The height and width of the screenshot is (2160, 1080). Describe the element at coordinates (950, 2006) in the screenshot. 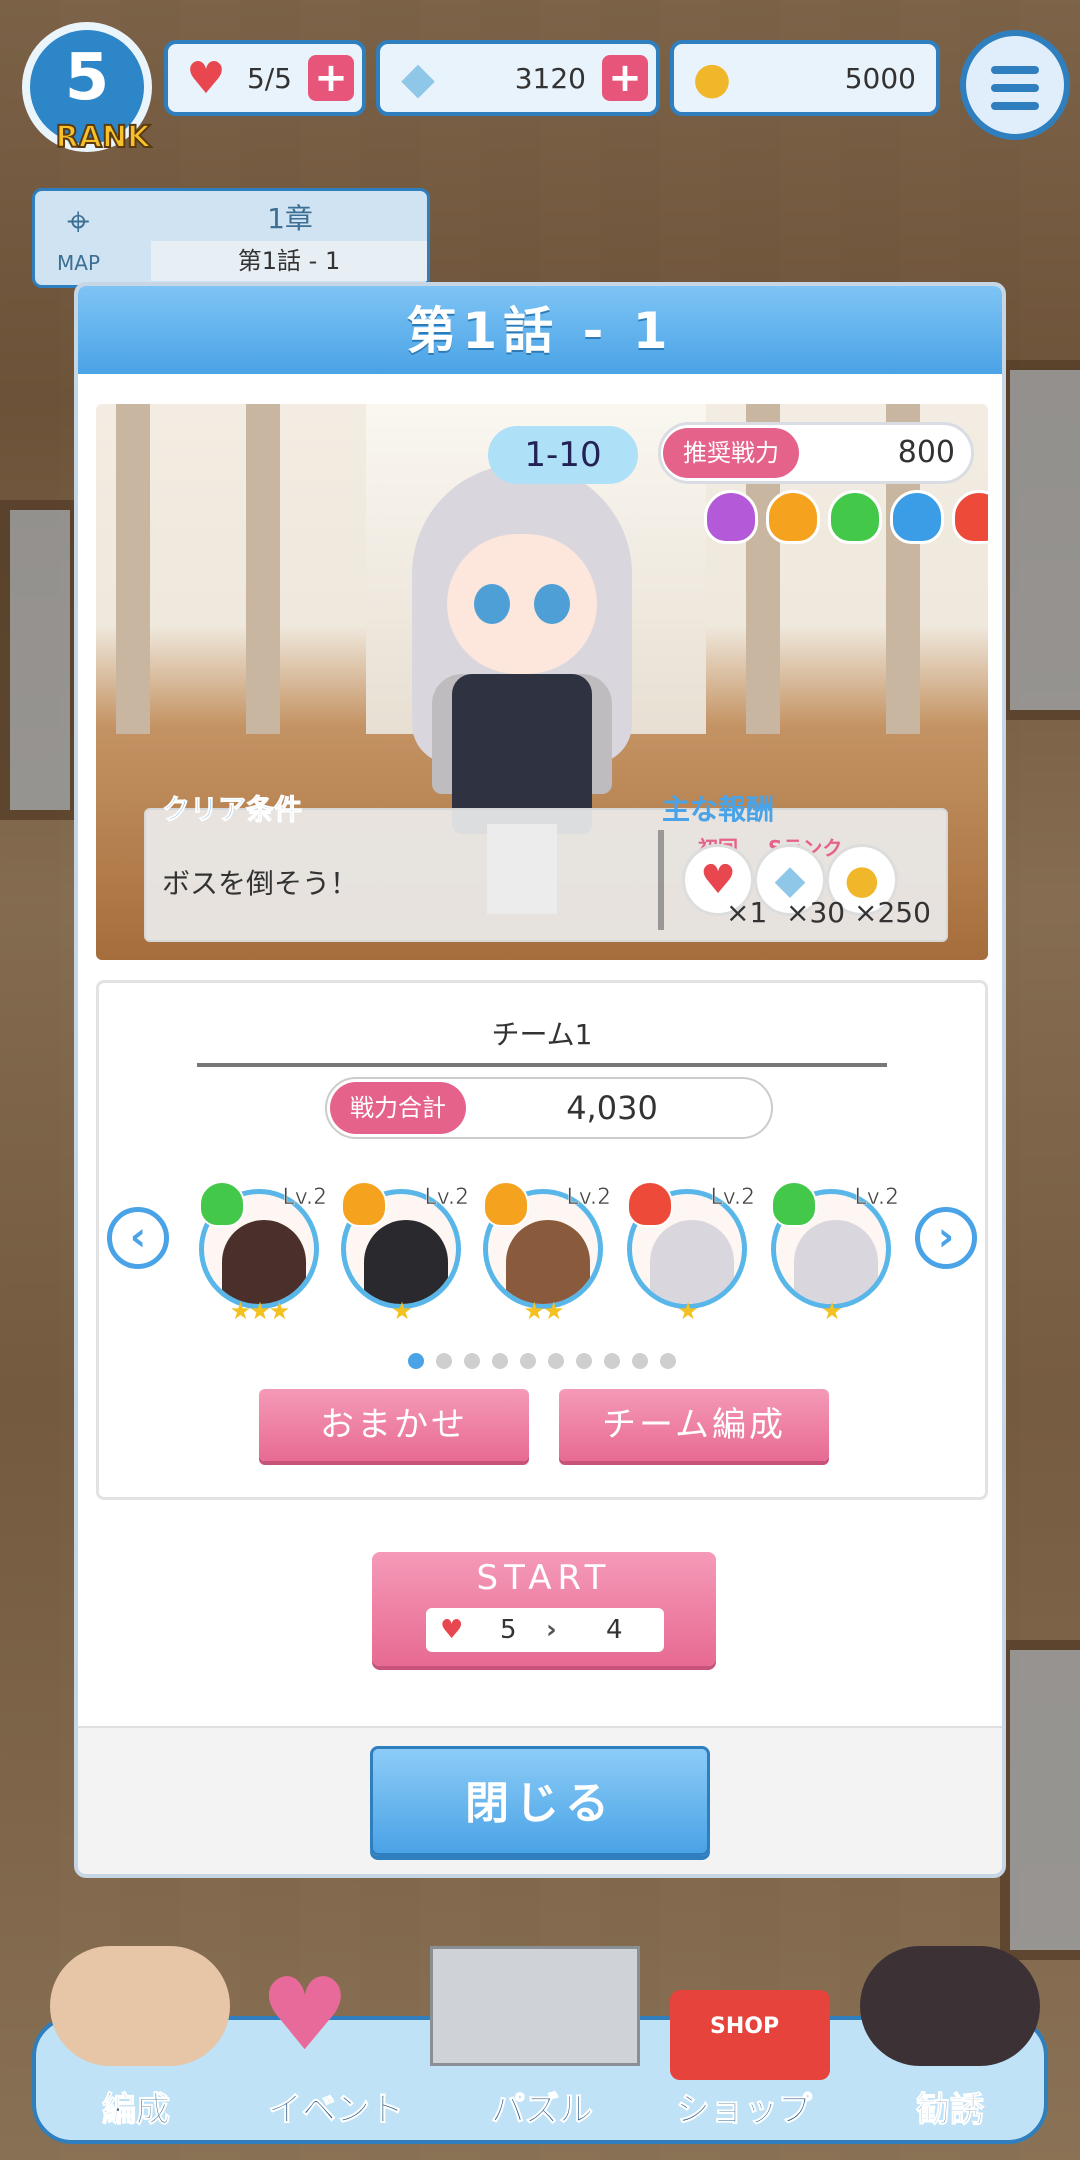

I see `recruit-characters-art` at that location.